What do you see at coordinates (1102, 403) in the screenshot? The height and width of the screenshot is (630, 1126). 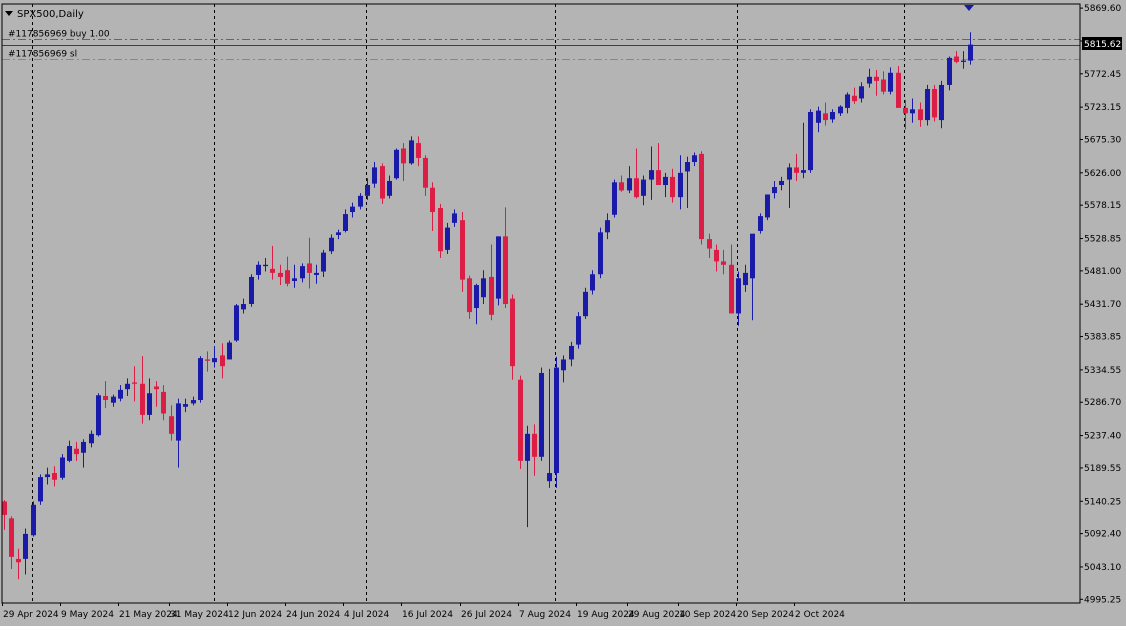 I see `y-axis-label: 5286.70` at bounding box center [1102, 403].